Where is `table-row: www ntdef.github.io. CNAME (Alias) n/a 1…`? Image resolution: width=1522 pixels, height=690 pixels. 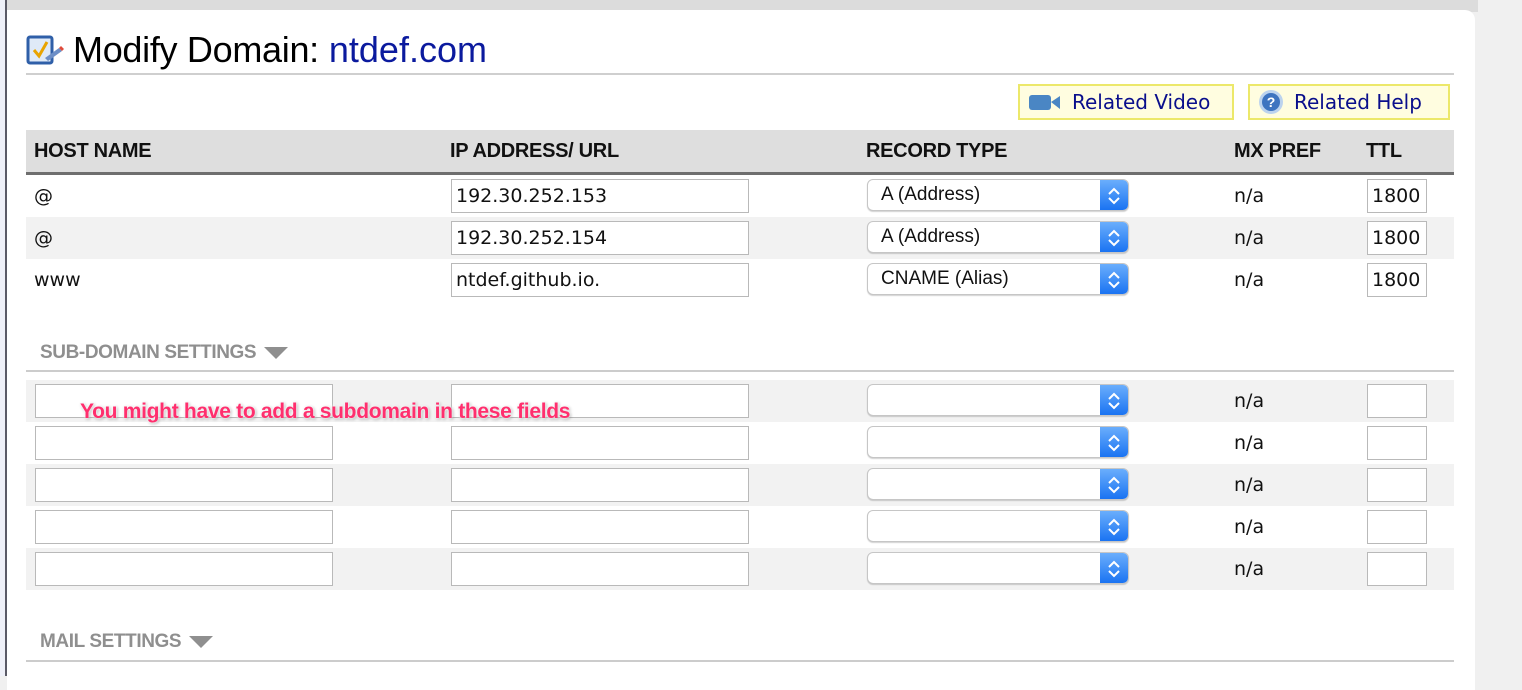 table-row: www ntdef.github.io. CNAME (Alias) n/a 1… is located at coordinates (740, 280).